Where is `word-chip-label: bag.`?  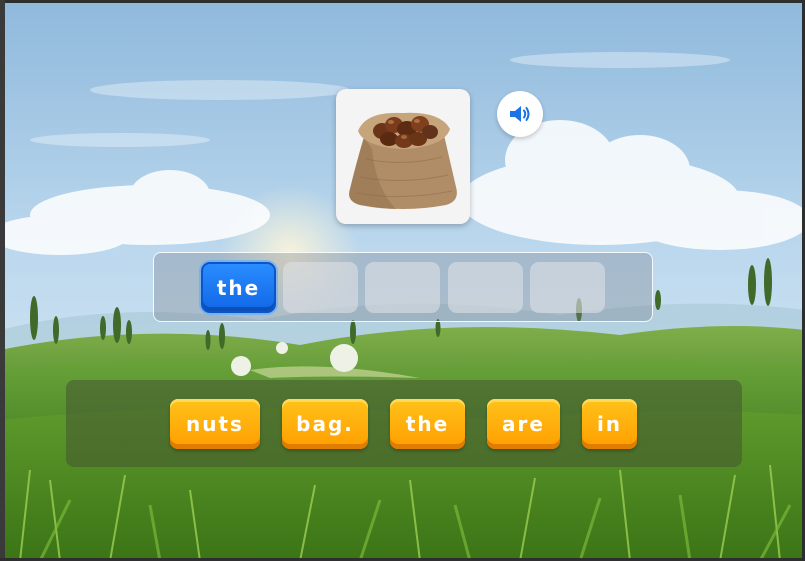 word-chip-label: bag. is located at coordinates (325, 424).